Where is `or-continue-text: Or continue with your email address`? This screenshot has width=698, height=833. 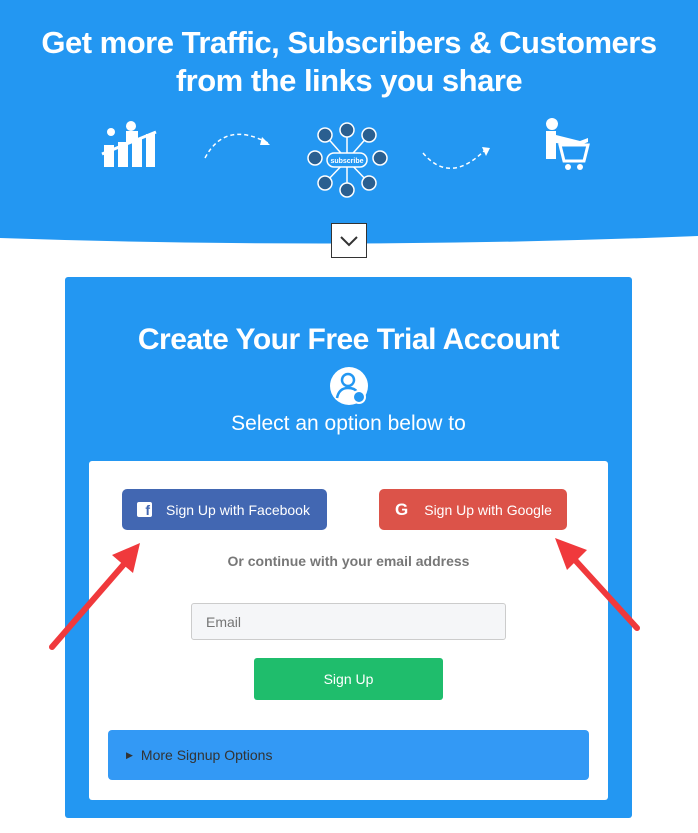
or-continue-text: Or continue with your email address is located at coordinates (348, 561).